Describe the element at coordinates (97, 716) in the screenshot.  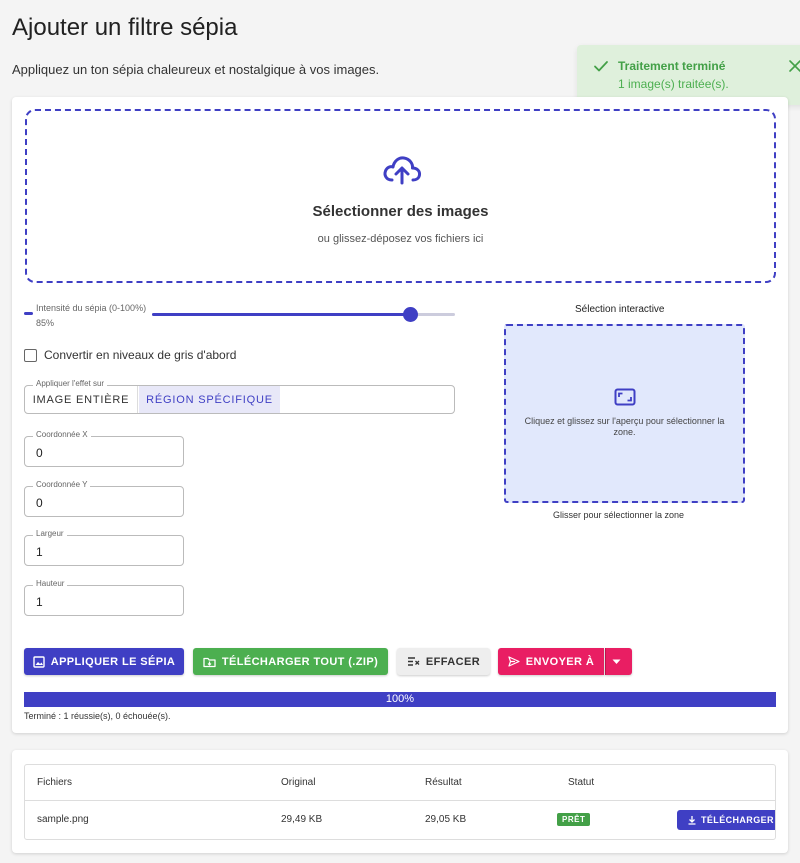
I see `status-summary: Terminé : 1 réussie(s), 0 échouée(s).` at that location.